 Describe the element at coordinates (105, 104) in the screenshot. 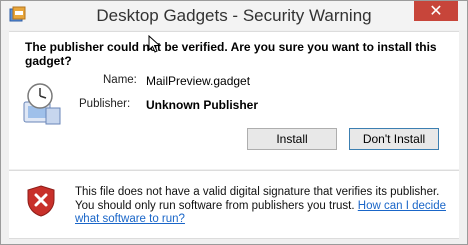

I see `publisher-label: Publisher:` at that location.